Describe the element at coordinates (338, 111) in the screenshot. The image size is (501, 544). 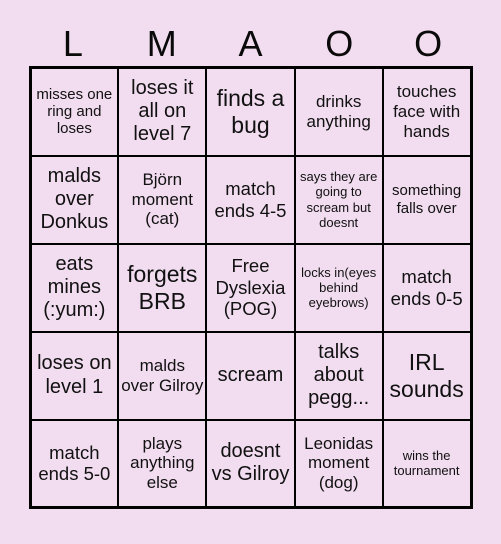
I see `bingo-cell: drinks anything` at that location.